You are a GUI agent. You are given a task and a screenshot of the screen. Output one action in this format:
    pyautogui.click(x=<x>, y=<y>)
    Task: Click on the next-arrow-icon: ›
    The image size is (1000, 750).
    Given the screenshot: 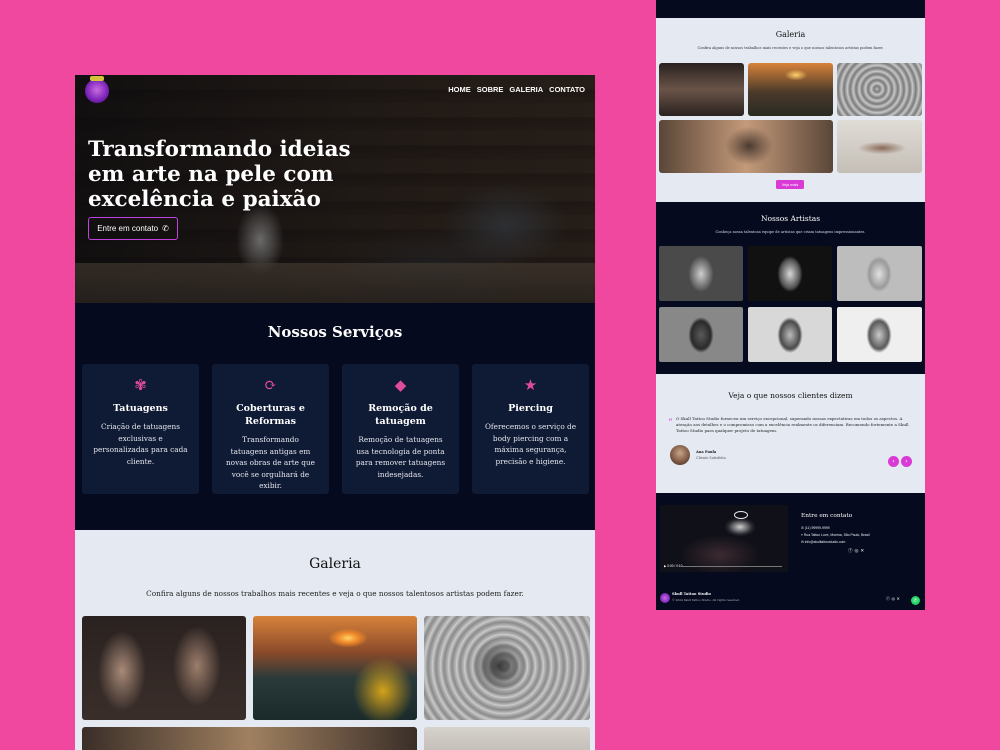 What is the action you would take?
    pyautogui.click(x=906, y=461)
    